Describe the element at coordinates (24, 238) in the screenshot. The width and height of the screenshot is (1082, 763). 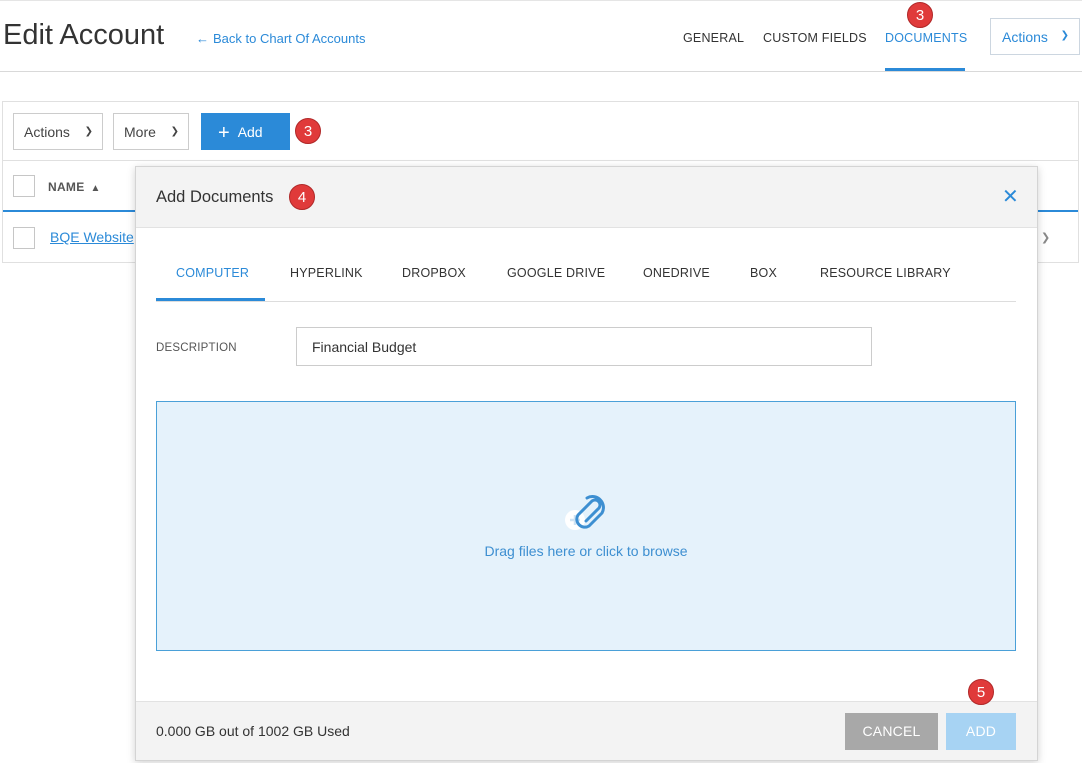
I see `row-checkbox` at that location.